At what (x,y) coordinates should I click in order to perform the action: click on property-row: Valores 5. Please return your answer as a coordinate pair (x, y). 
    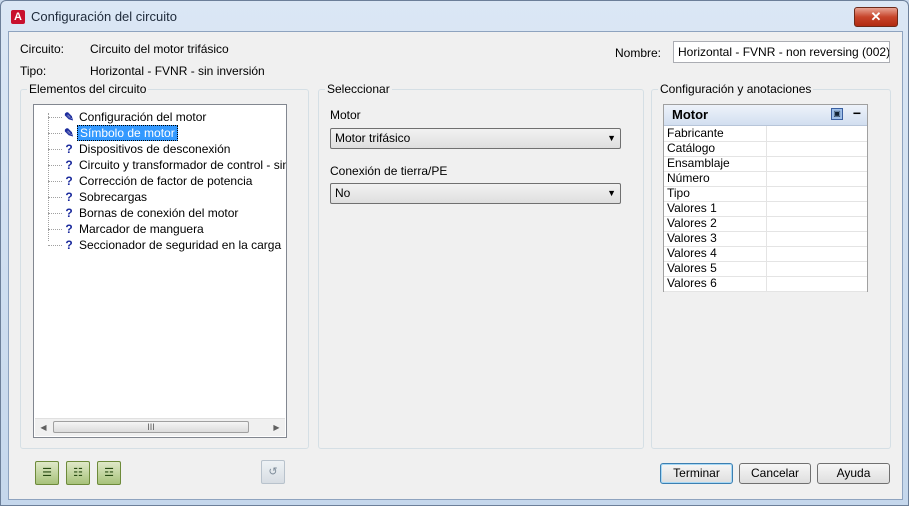
    Looking at the image, I should click on (765, 269).